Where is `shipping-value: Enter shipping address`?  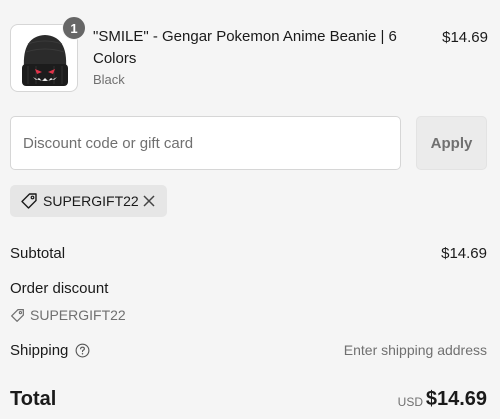 shipping-value: Enter shipping address is located at coordinates (415, 350).